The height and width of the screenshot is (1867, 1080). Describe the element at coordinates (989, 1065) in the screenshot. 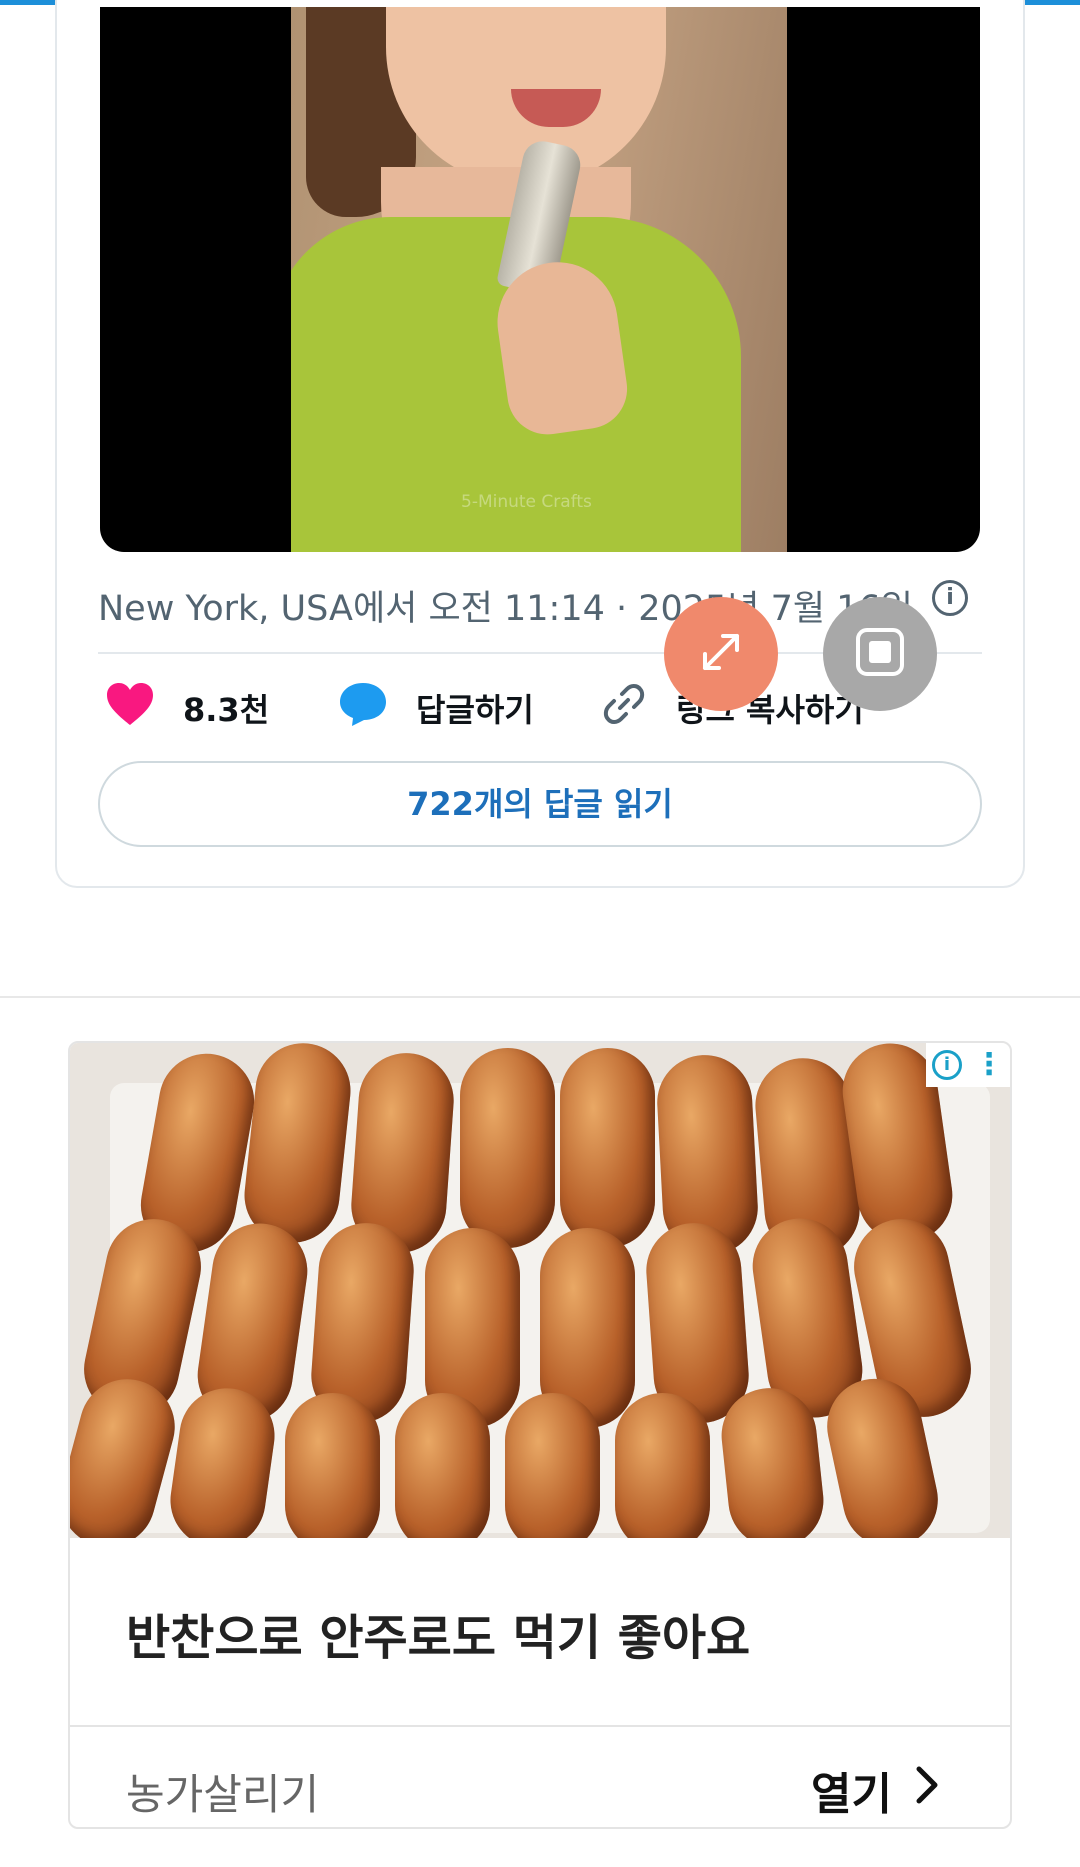

I see `more-options-icon: ⋮` at that location.